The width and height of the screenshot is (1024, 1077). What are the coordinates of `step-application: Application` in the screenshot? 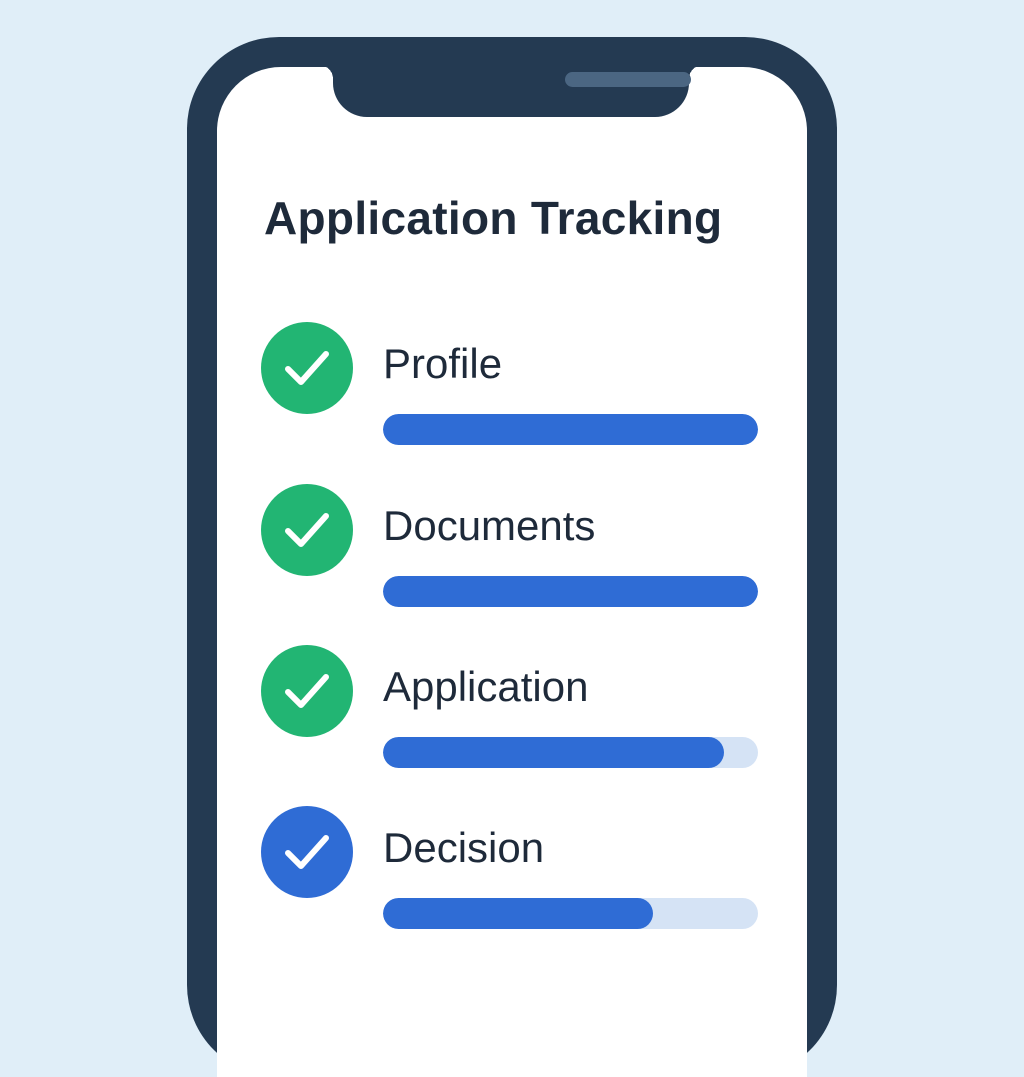 It's located at (517, 710).